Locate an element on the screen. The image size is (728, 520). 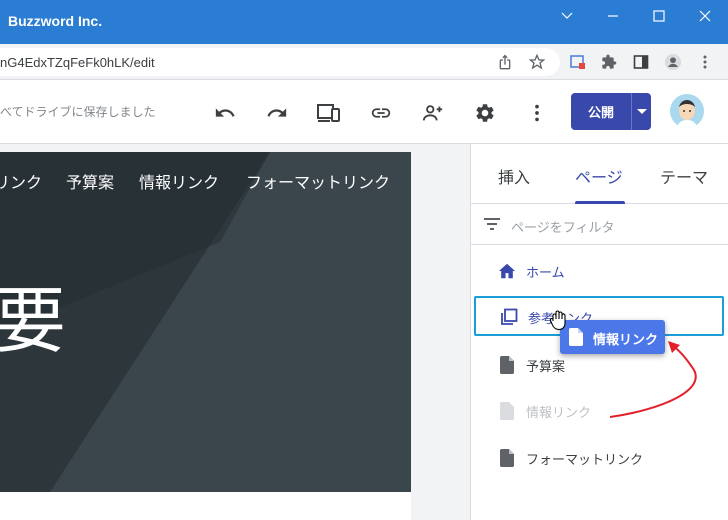
window-title: Buzzword Inc. is located at coordinates (55, 21).